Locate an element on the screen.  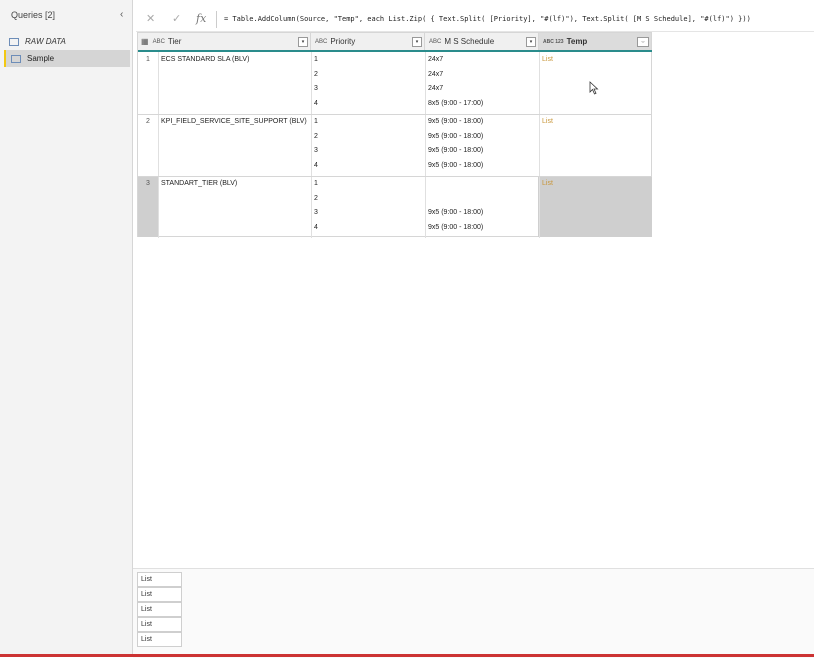
cell-tier: ECS STANDARD SLA (BLV) is located at coordinates (205, 59).